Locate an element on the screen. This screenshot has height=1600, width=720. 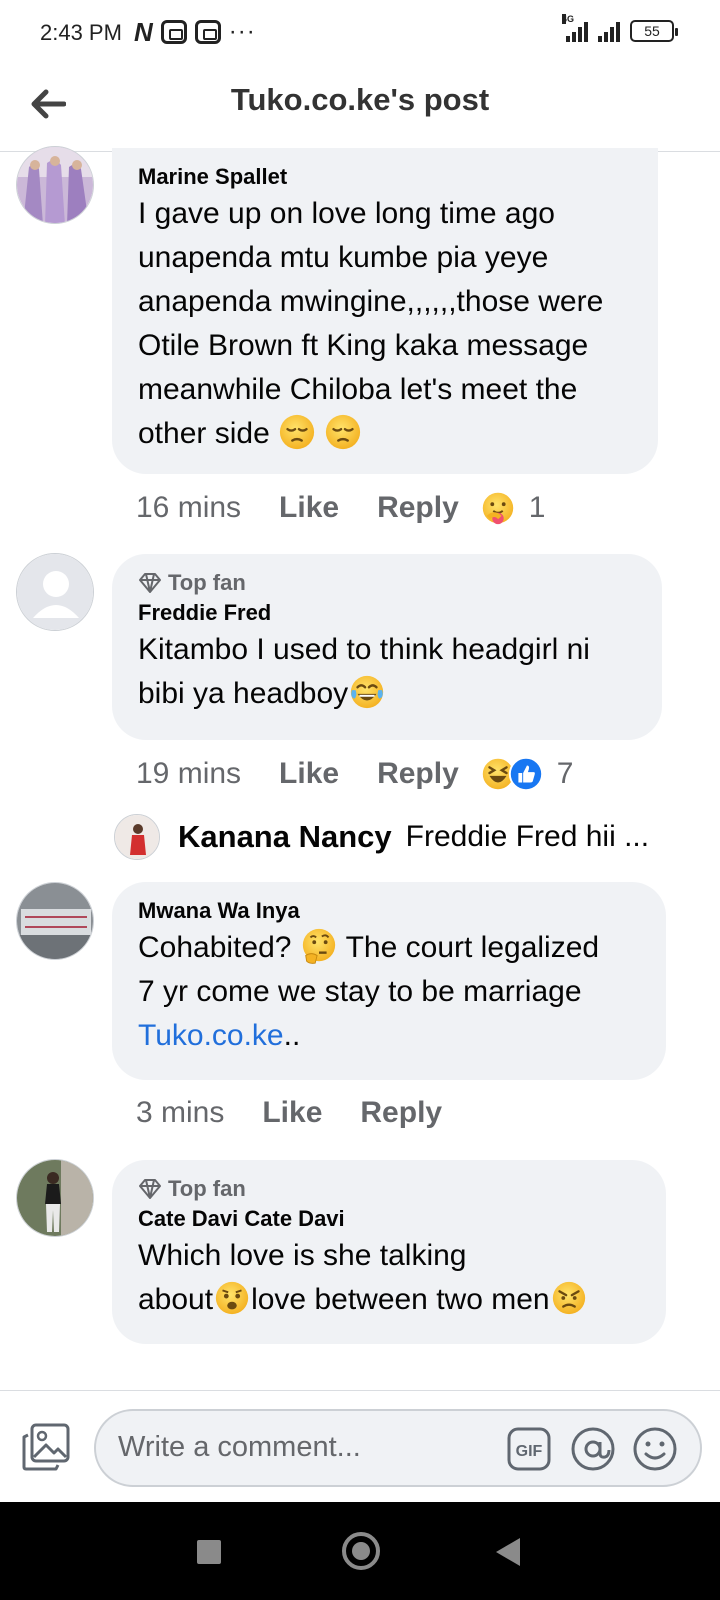
reaction-summary: 1 is located at coordinates (512, 508).